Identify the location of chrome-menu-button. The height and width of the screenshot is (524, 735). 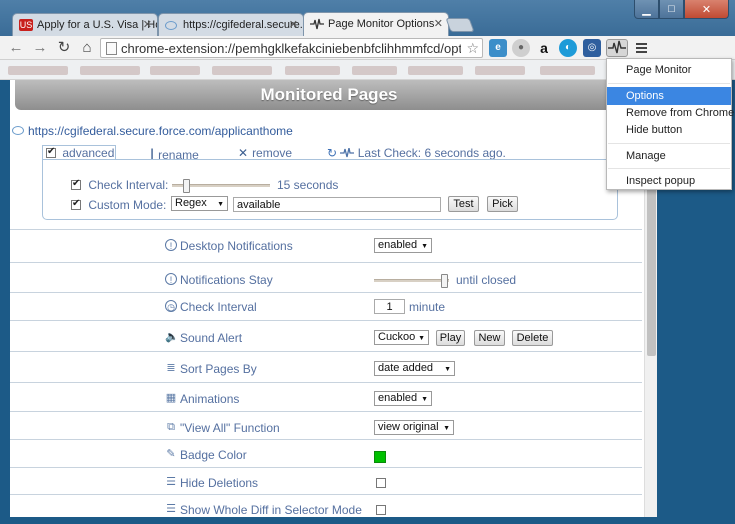
(641, 48).